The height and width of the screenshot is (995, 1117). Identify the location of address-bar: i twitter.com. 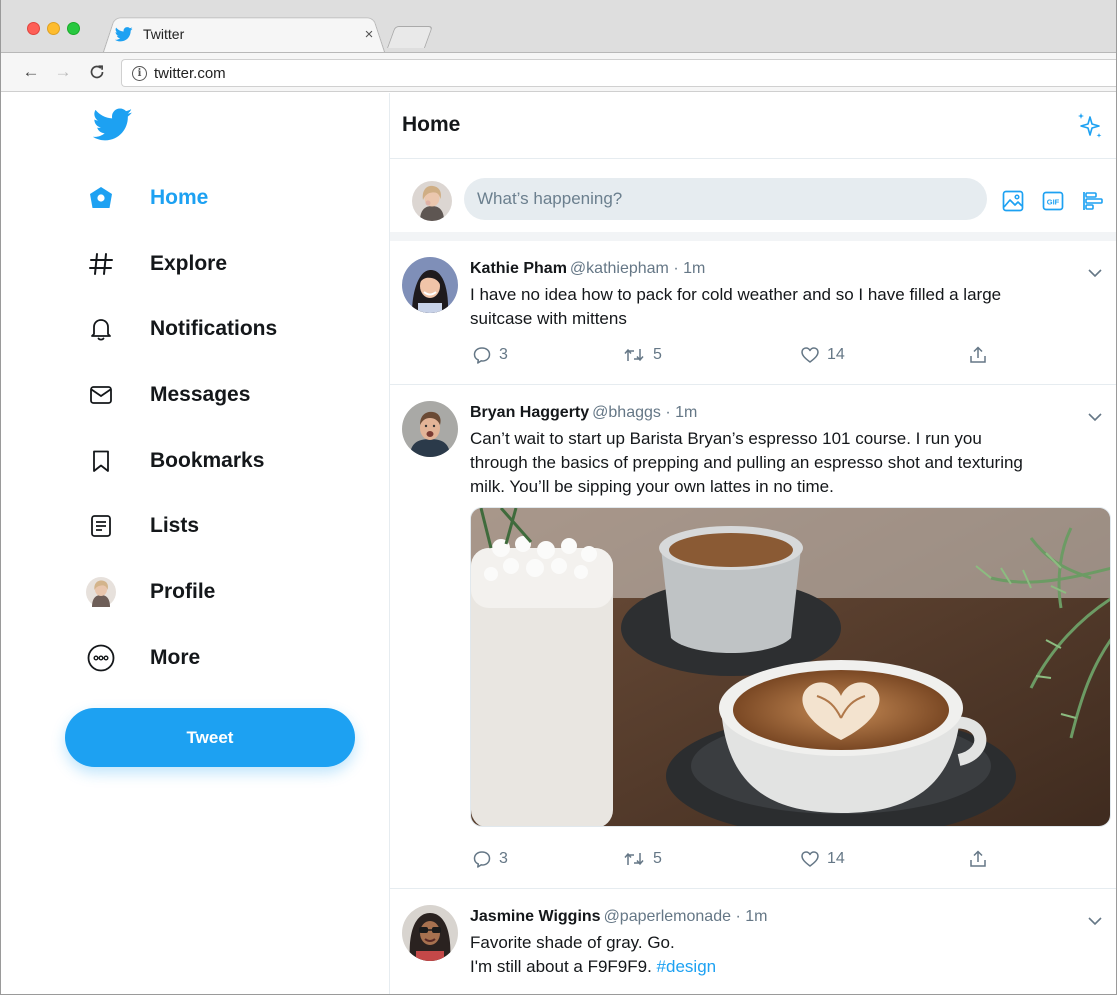
(618, 73).